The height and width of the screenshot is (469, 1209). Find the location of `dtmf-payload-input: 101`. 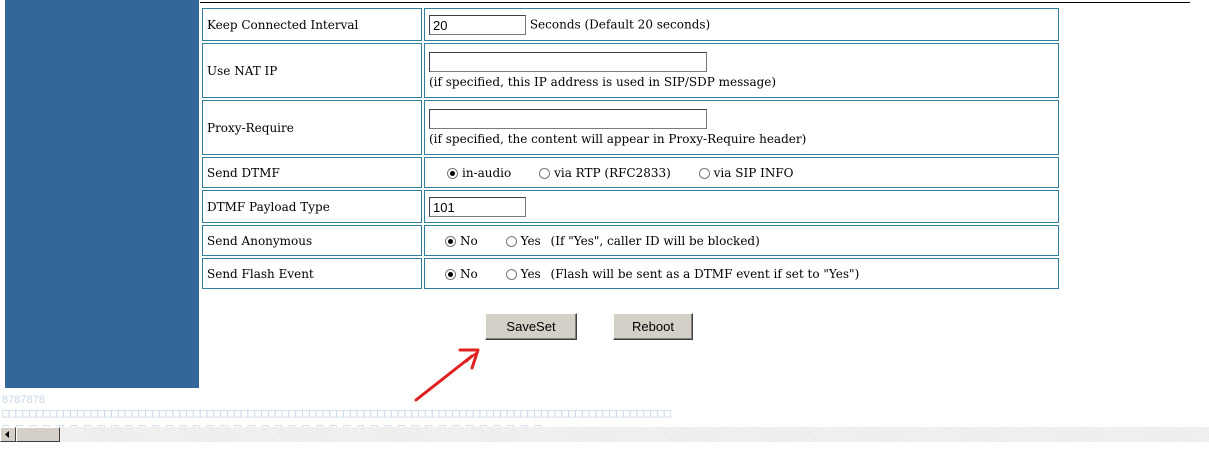

dtmf-payload-input: 101 is located at coordinates (477, 206).